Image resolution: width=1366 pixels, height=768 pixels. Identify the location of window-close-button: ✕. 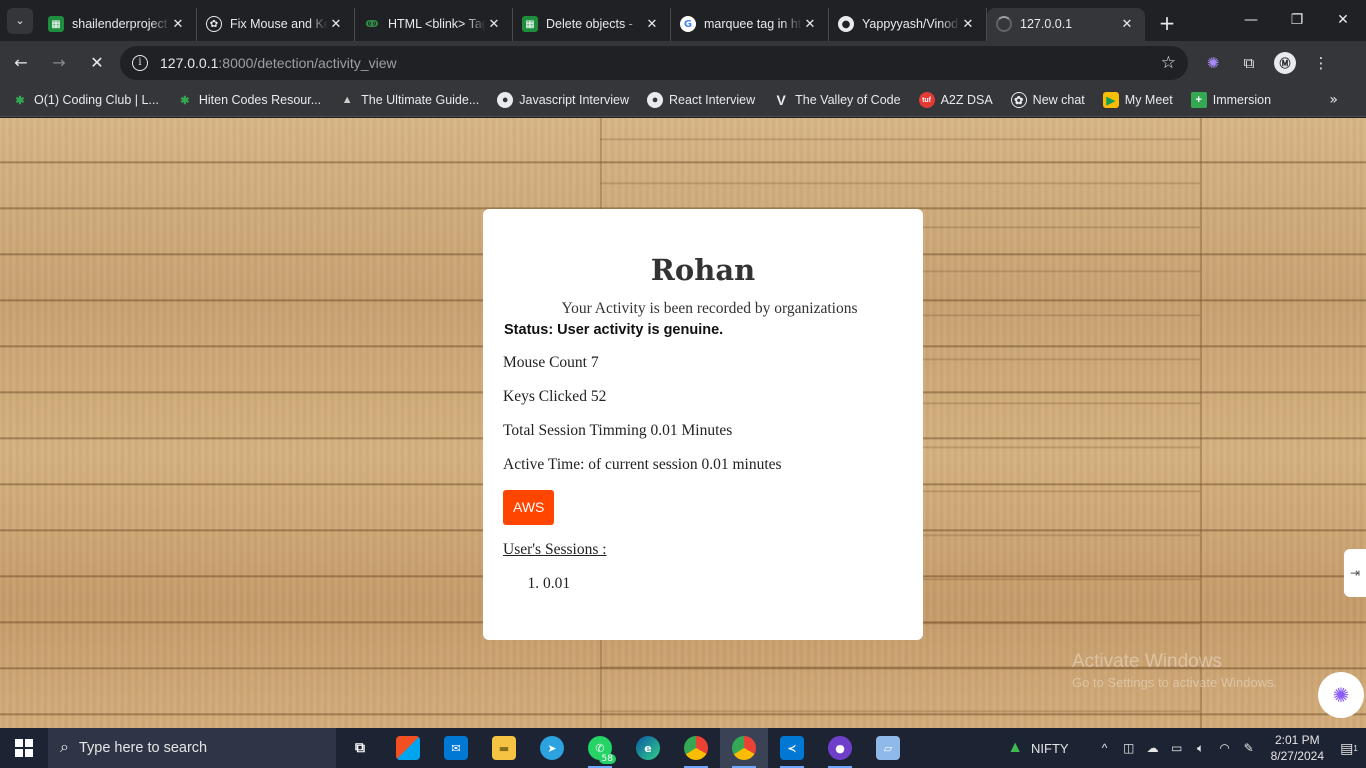
(1343, 20).